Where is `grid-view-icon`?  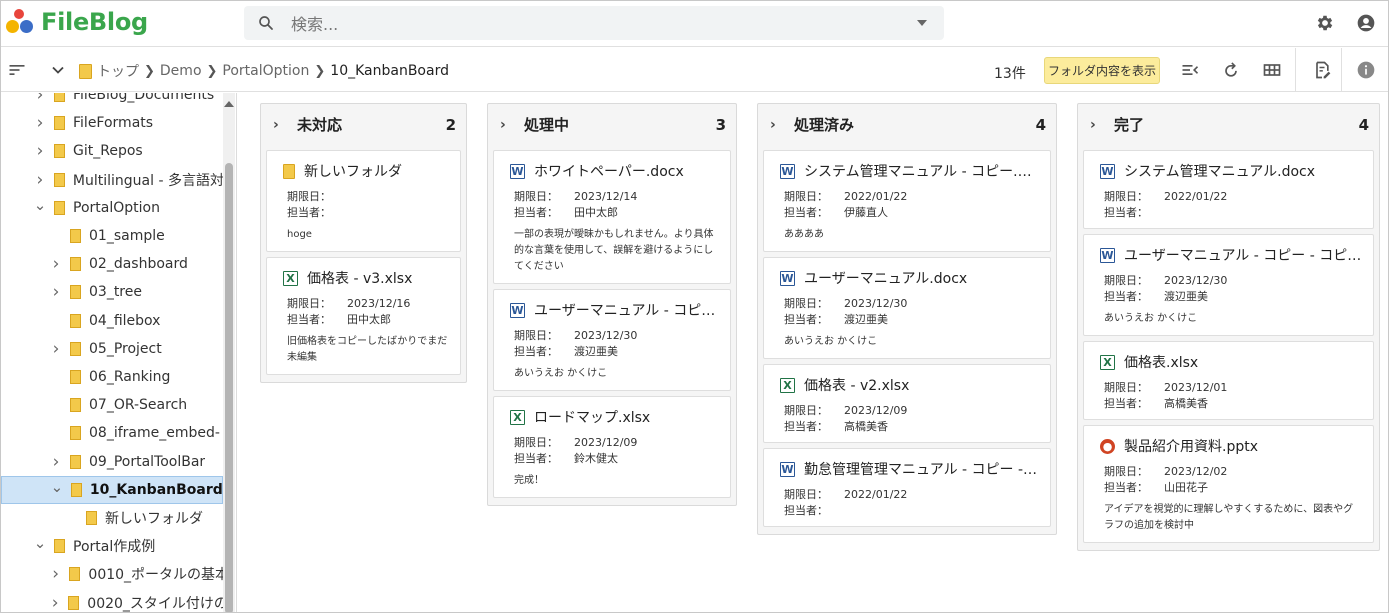 grid-view-icon is located at coordinates (1272, 70).